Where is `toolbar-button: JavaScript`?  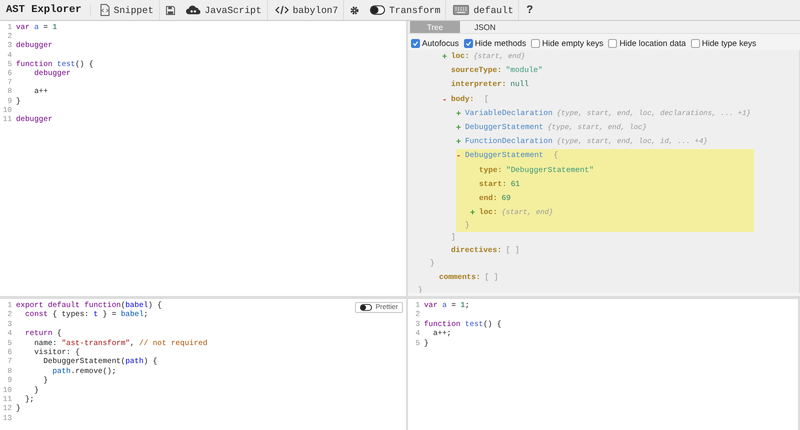
toolbar-button: JavaScript is located at coordinates (224, 10).